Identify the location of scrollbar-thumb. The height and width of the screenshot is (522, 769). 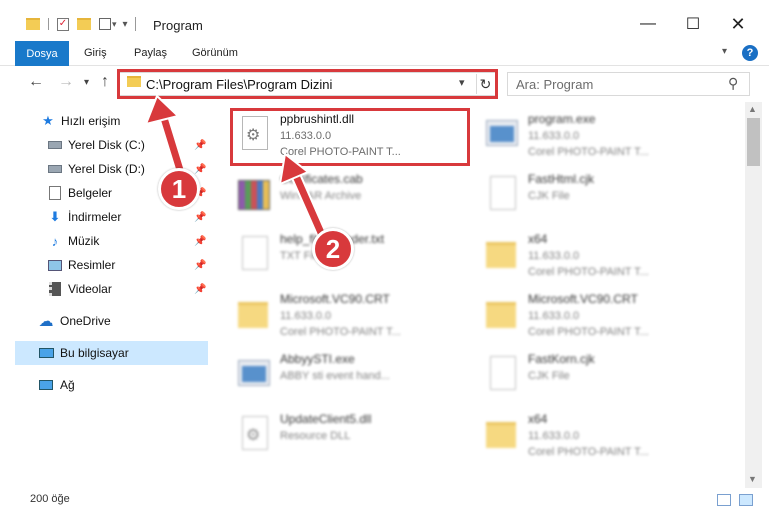
(753, 142).